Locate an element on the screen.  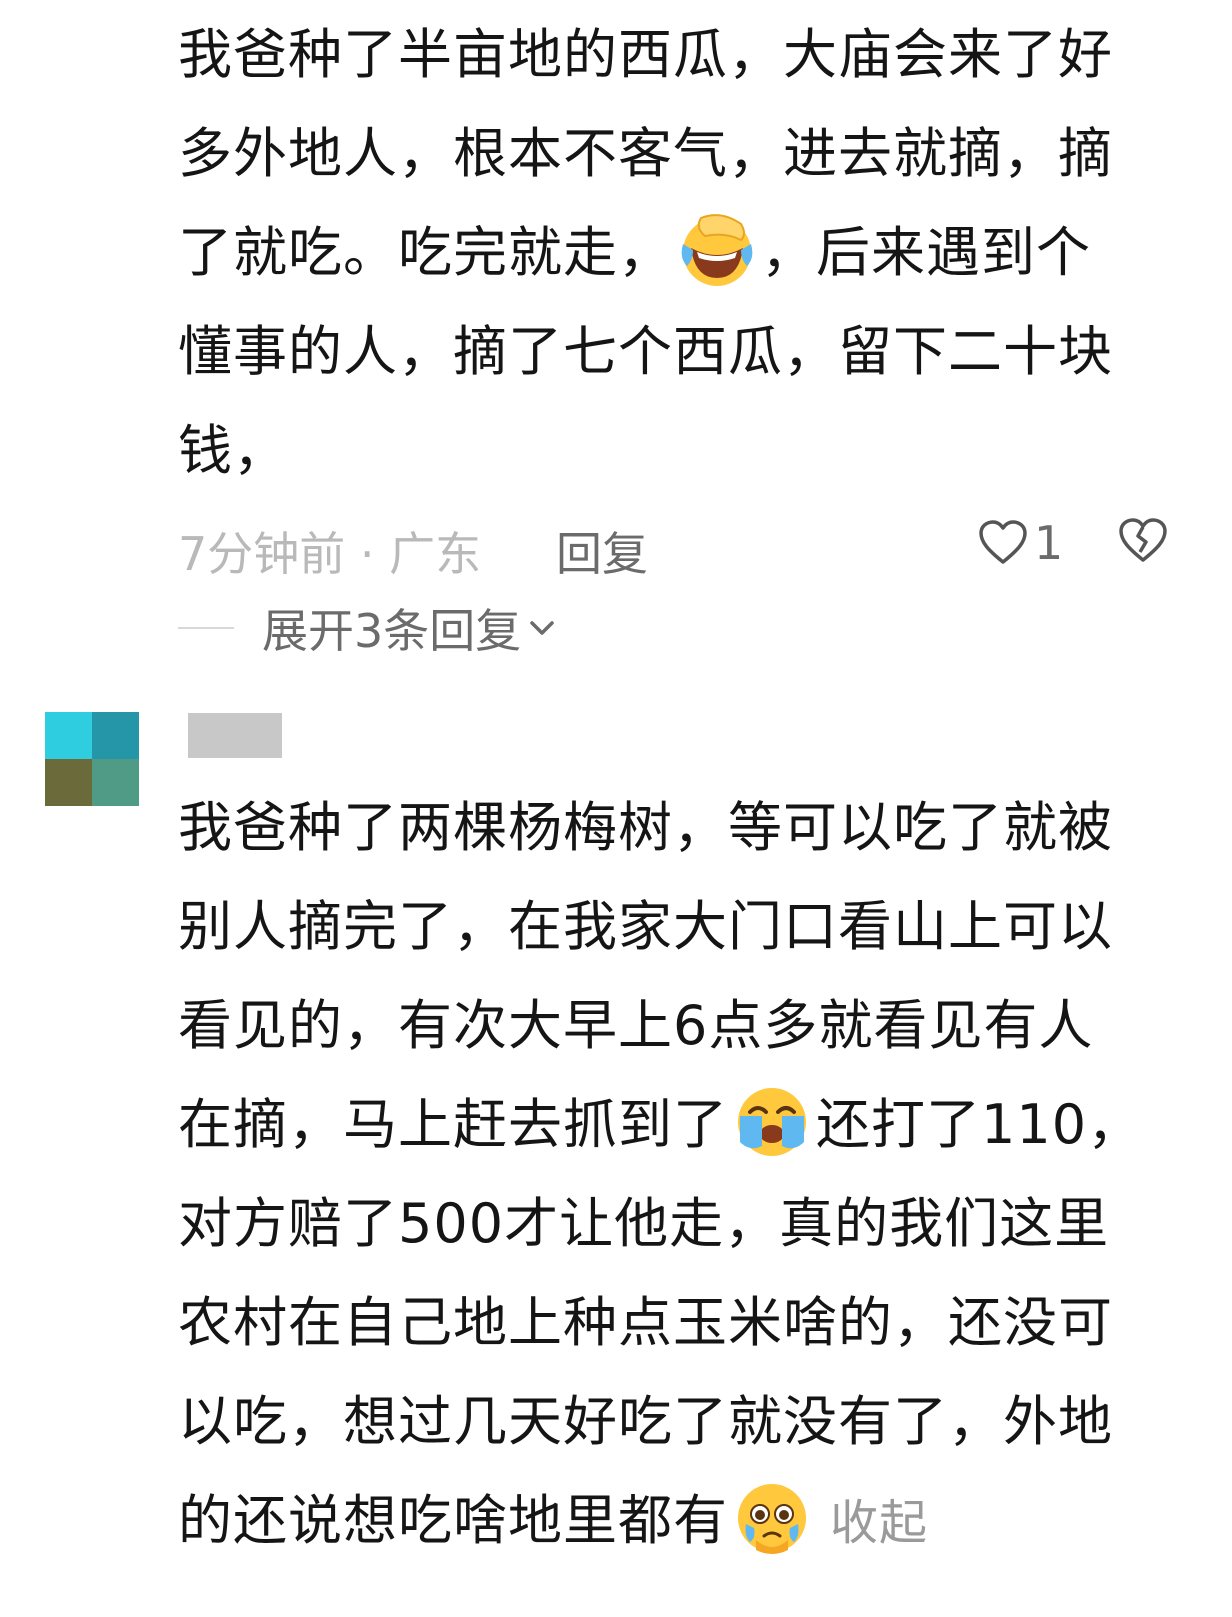
comment-2-line-part: 还打了110， is located at coordinates (979, 1124).